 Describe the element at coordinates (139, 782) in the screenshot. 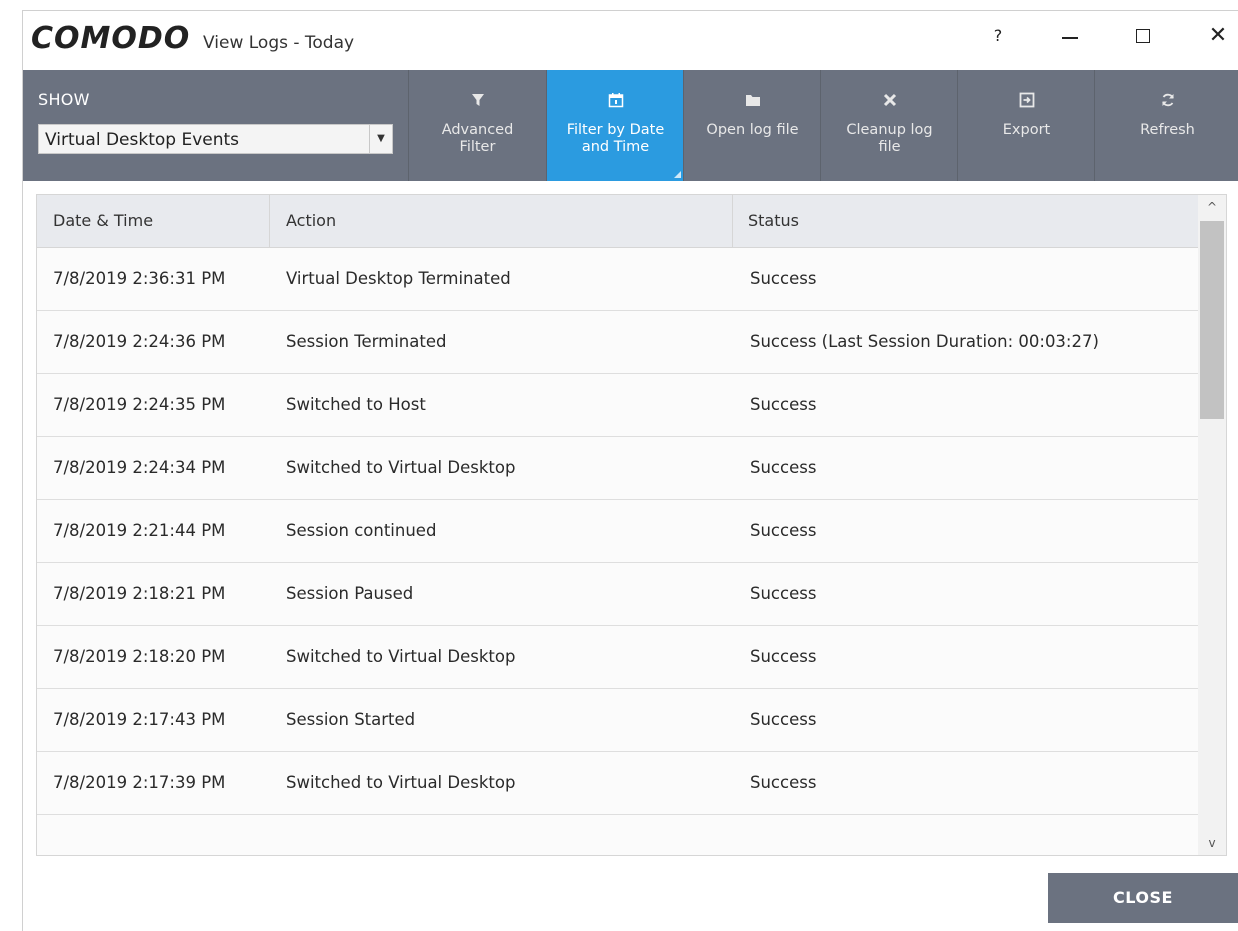

I see `cell-date-time: 7/8/2019 2:17:39 PM` at that location.